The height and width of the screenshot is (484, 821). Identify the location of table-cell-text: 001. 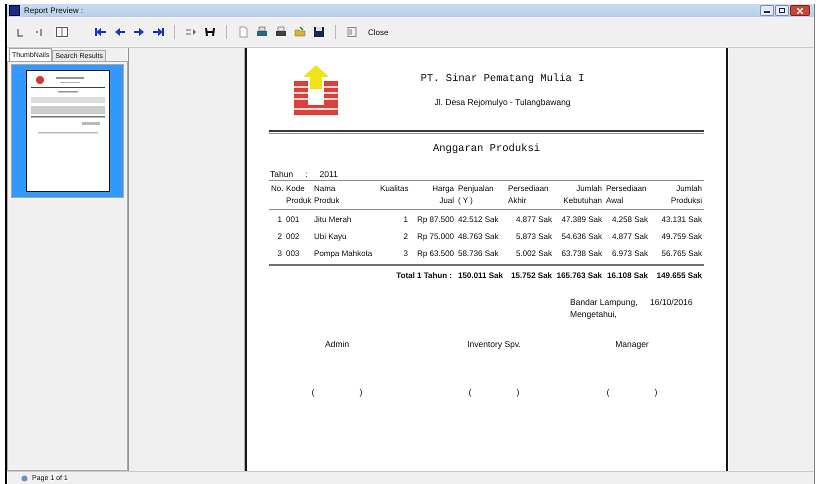
(292, 220).